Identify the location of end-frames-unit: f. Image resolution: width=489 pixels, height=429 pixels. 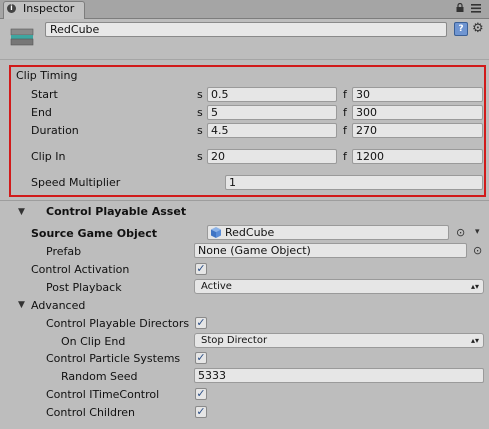
(345, 112).